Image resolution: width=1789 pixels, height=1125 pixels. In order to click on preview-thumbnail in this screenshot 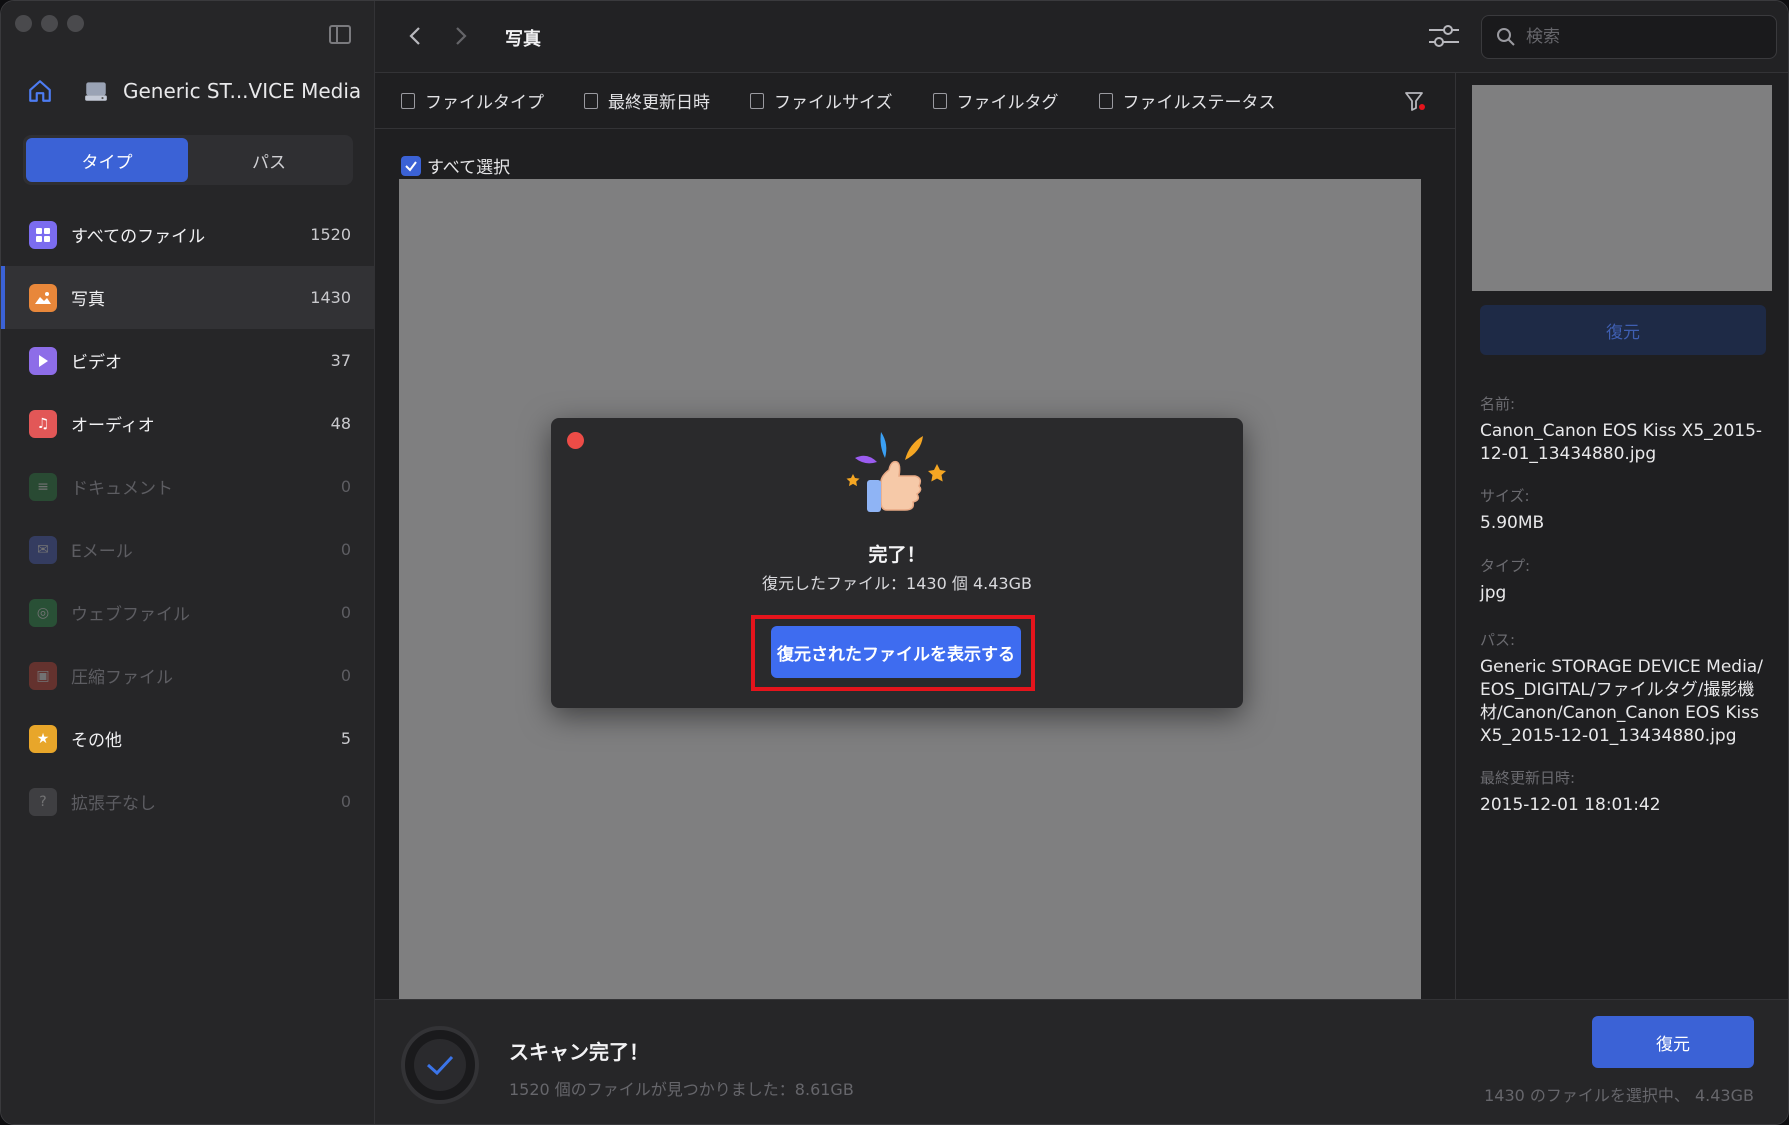, I will do `click(1622, 188)`.